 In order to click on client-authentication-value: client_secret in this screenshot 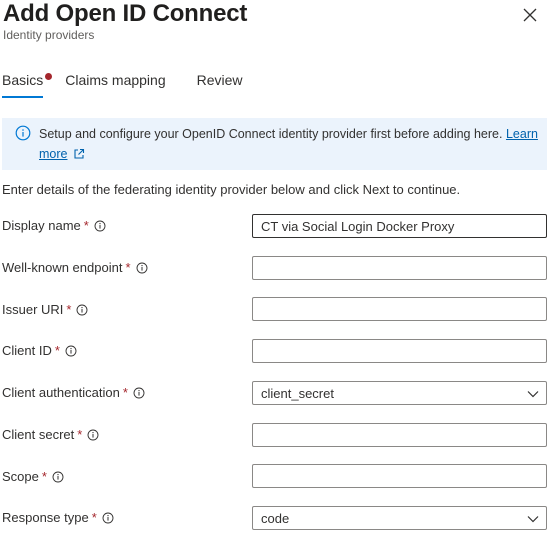, I will do `click(297, 393)`.